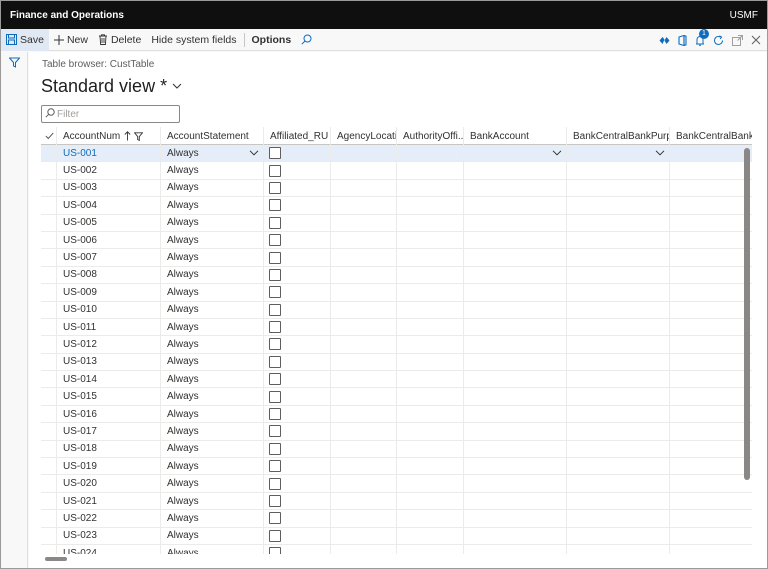 The height and width of the screenshot is (569, 768). What do you see at coordinates (744, 15) in the screenshot?
I see `company-picker: USMF` at bounding box center [744, 15].